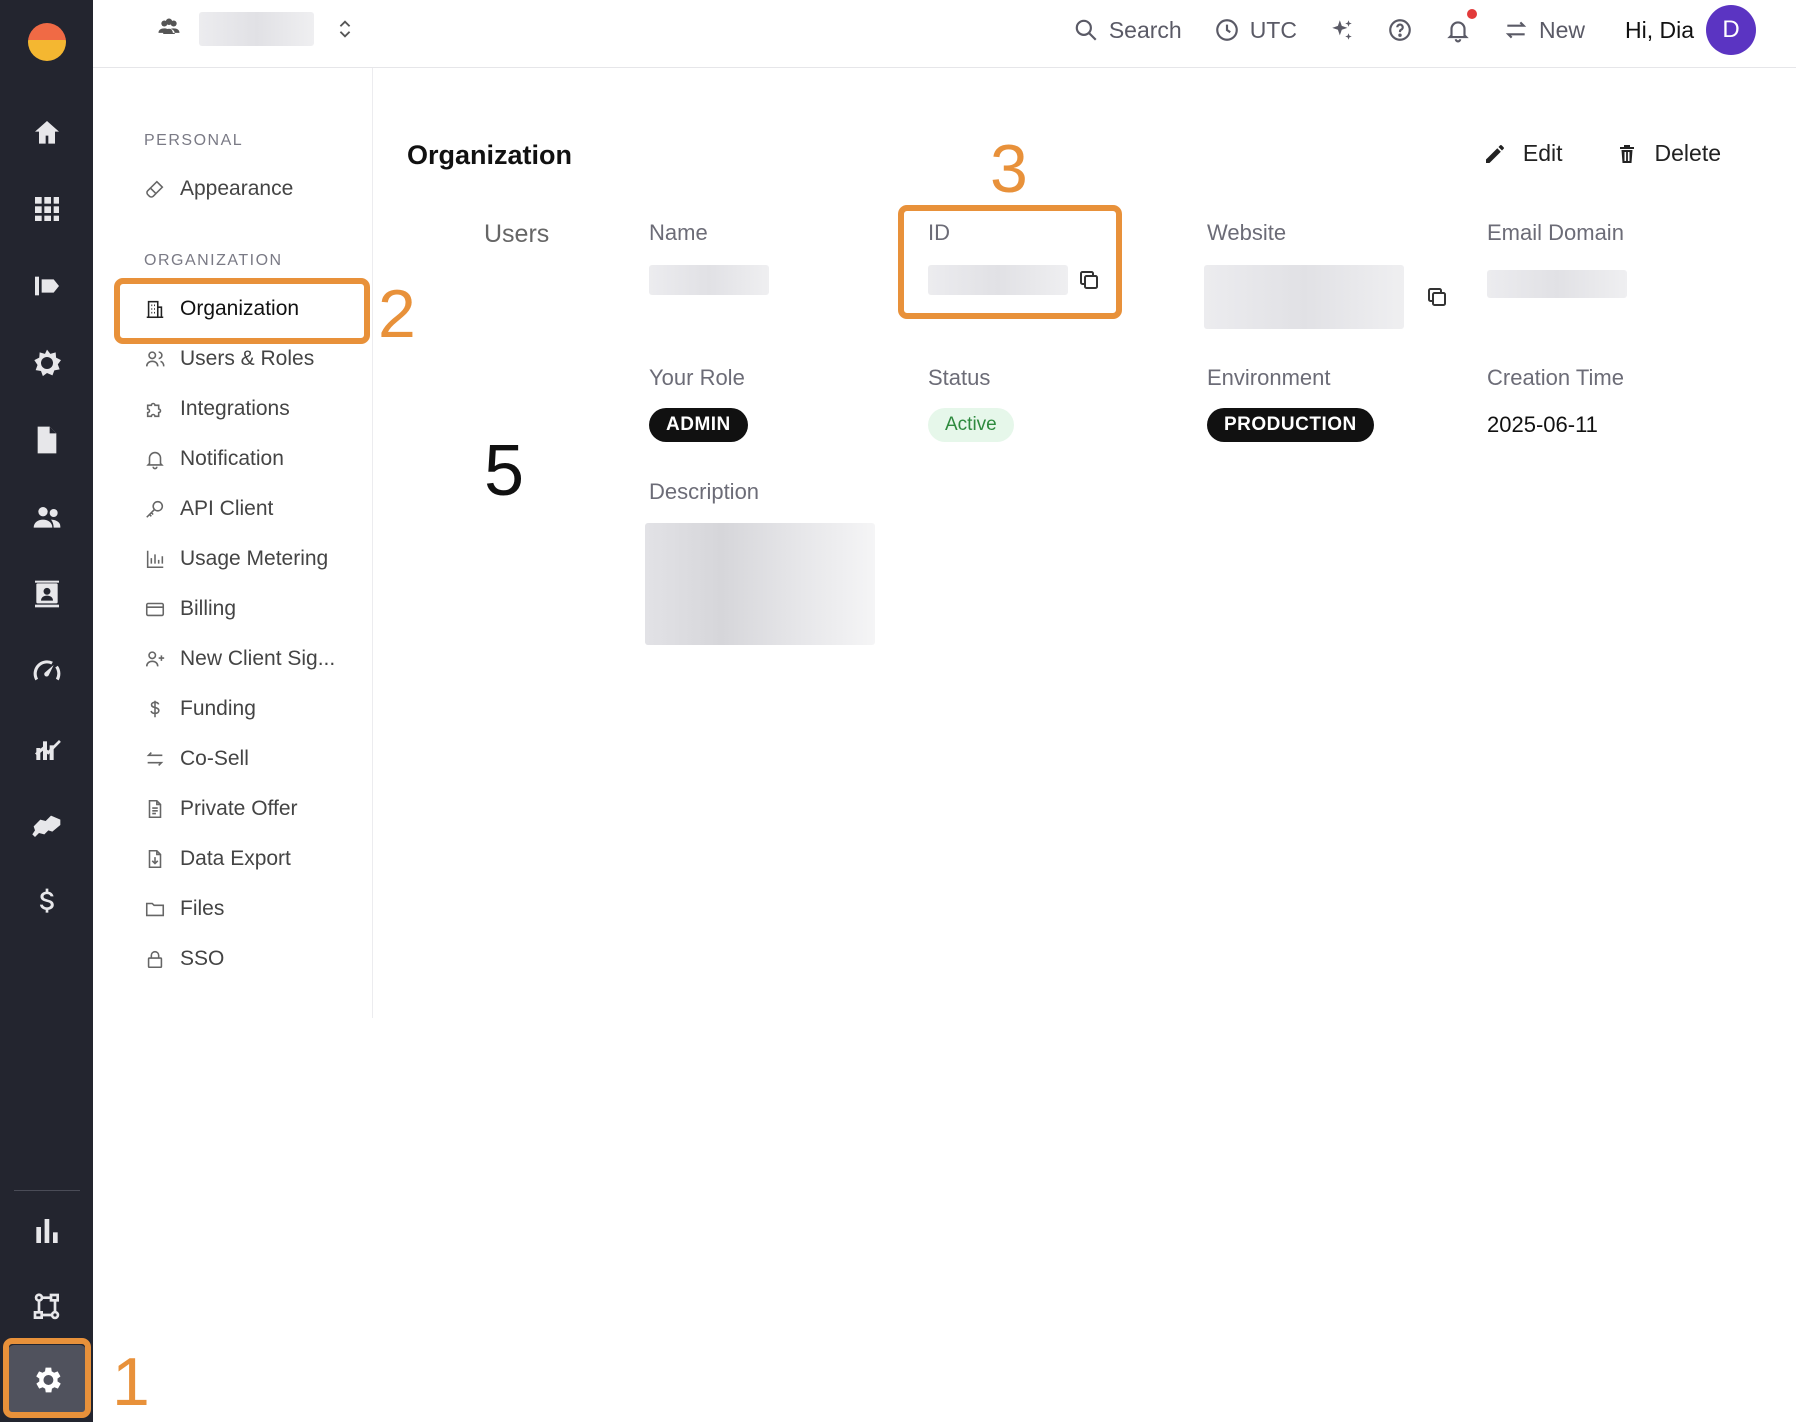  What do you see at coordinates (247, 358) in the screenshot?
I see `sidebar-item-label: Users & Roles` at bounding box center [247, 358].